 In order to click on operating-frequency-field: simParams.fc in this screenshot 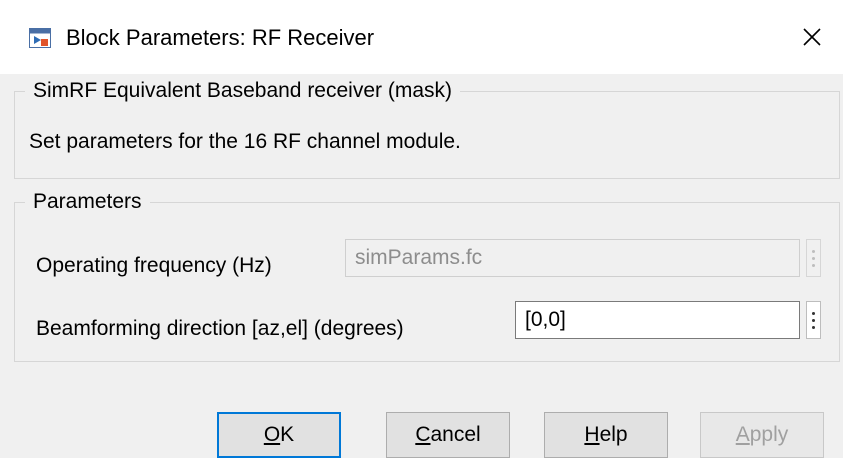, I will do `click(572, 258)`.